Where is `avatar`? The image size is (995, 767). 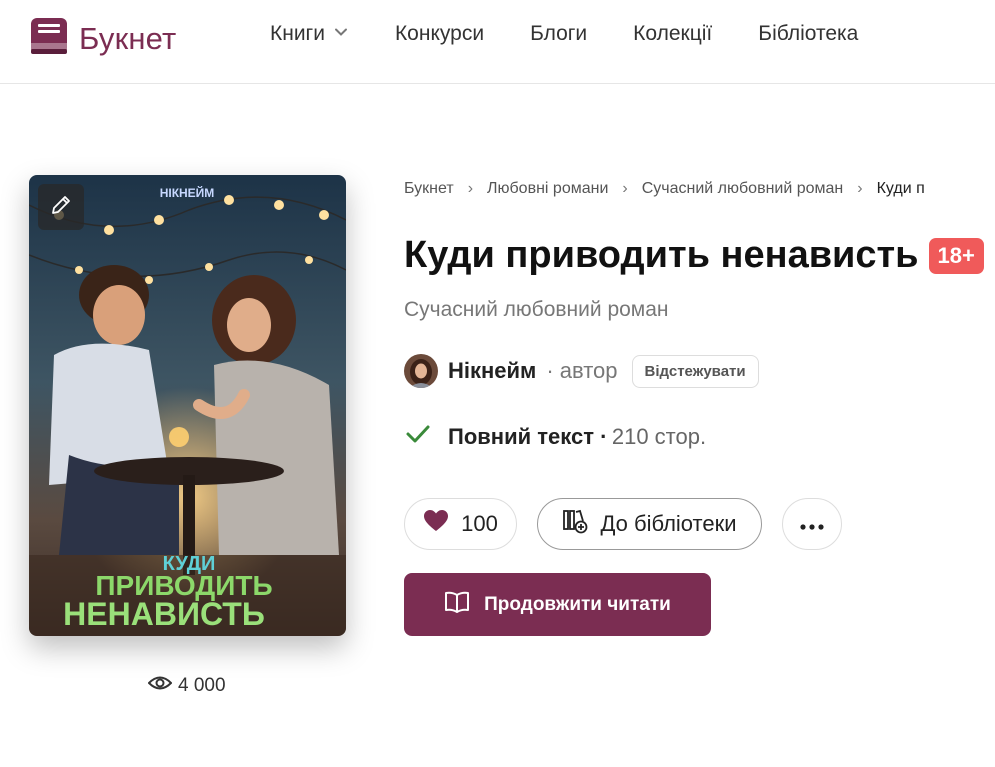 avatar is located at coordinates (421, 371).